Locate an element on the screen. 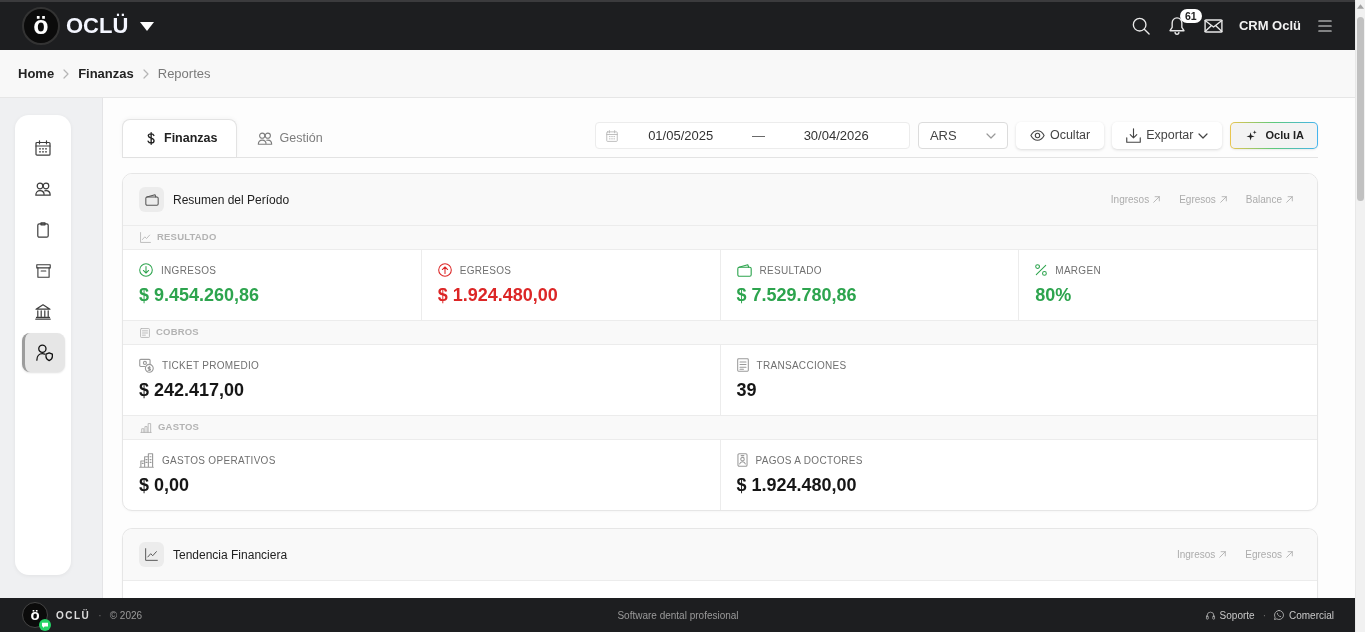  account-name: CRM Oclü is located at coordinates (1269, 26).